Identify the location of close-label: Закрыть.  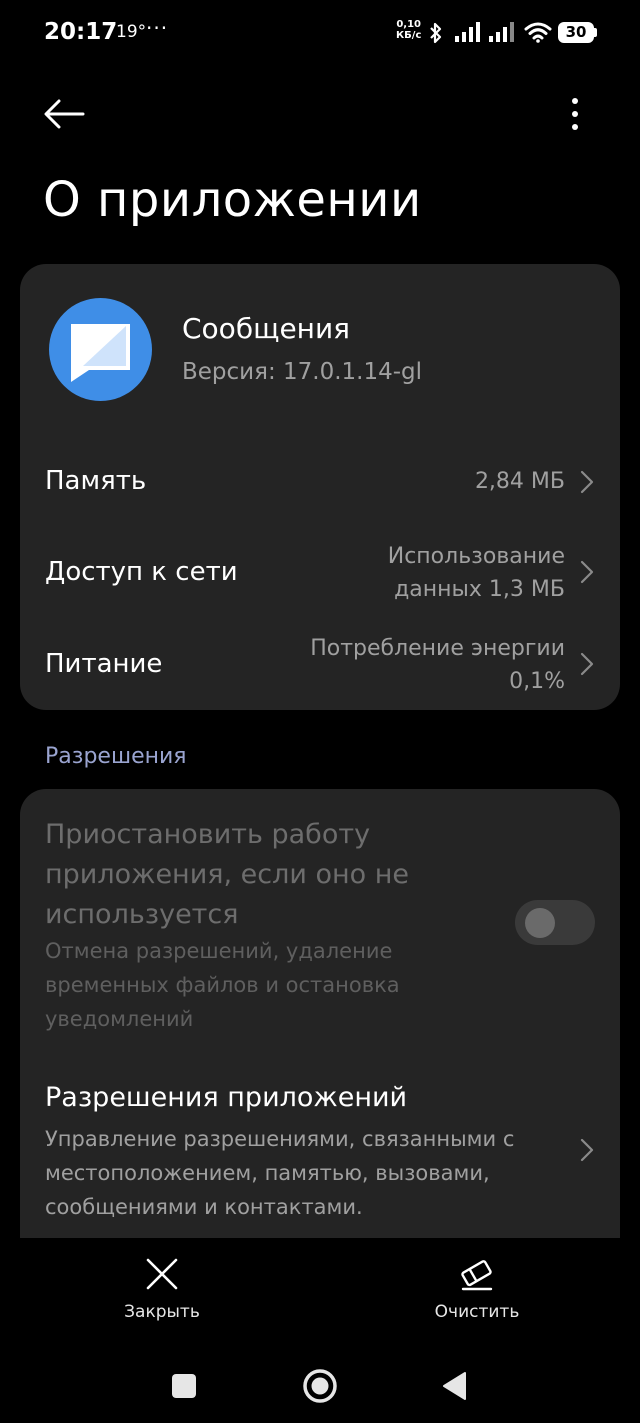
(162, 1312).